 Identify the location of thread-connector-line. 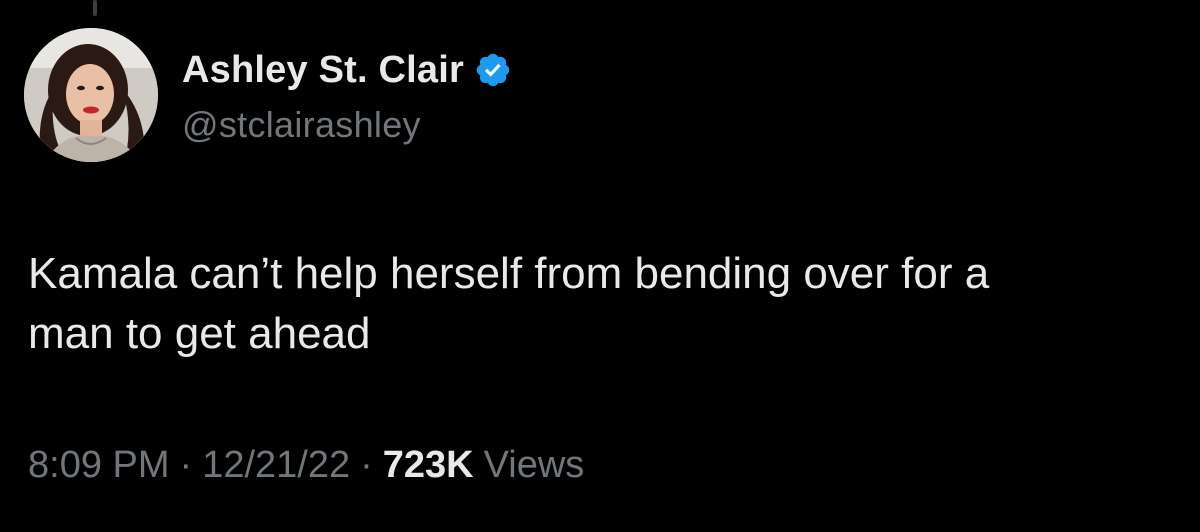
(95, 8).